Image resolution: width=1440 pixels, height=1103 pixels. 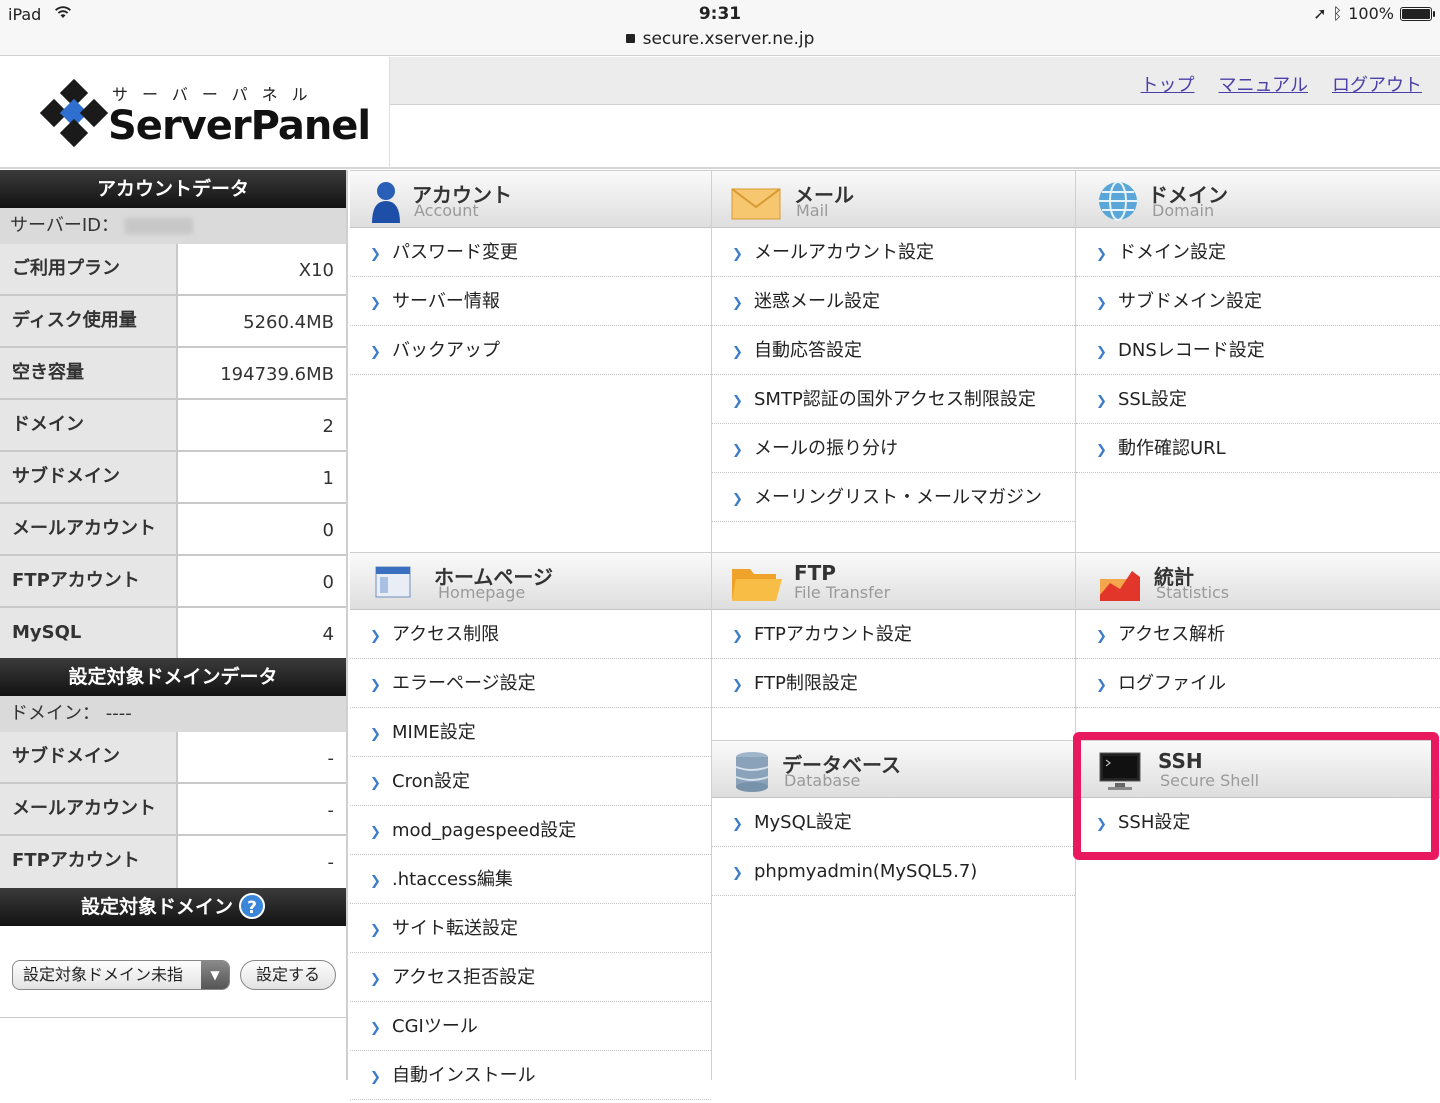 I want to click on menu-item: ❯ Cron設定, so click(x=530, y=781).